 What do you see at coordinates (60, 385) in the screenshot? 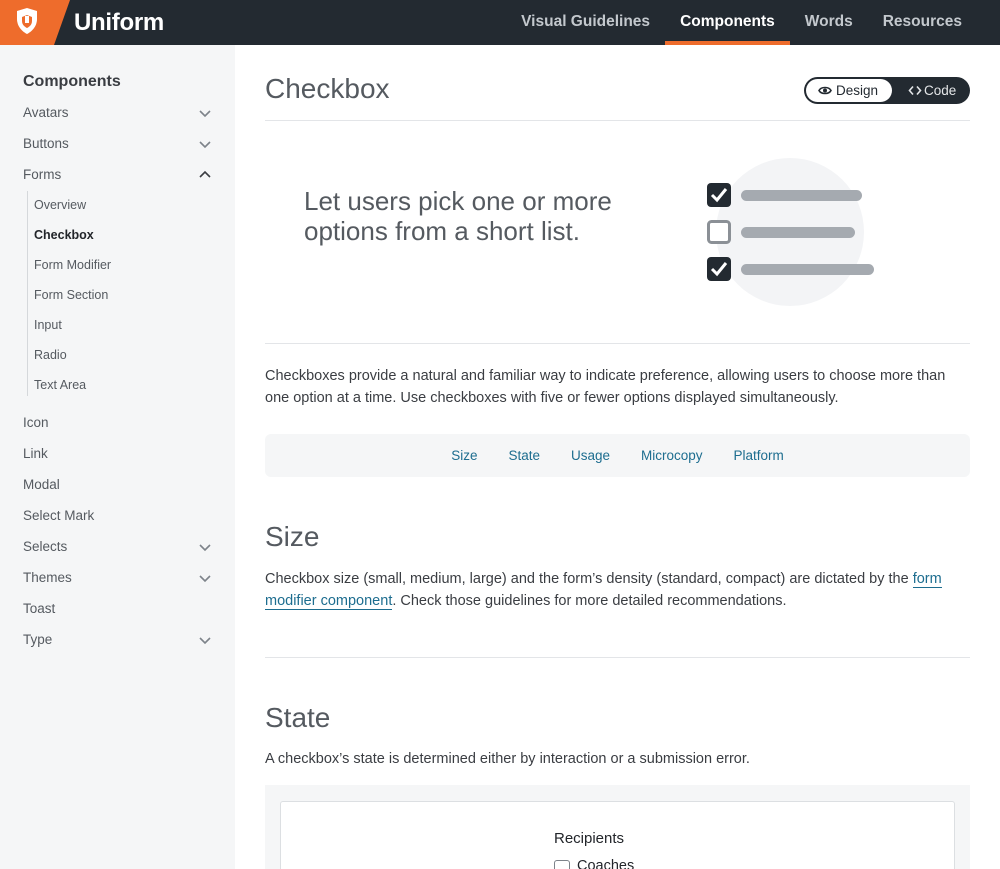
I see `sidebar-subitem-text-area: Text Area` at bounding box center [60, 385].